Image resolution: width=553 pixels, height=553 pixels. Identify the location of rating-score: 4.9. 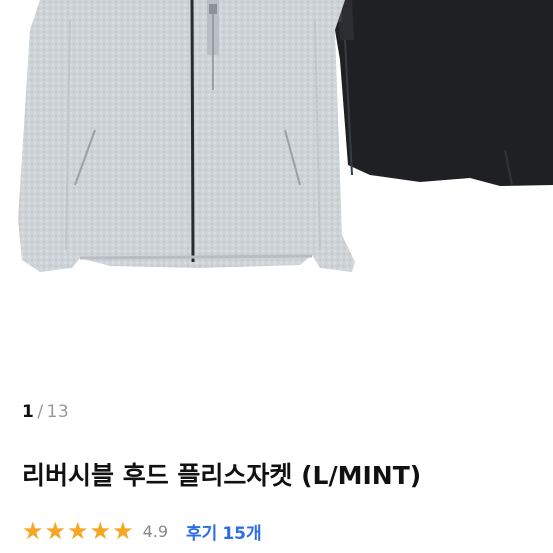
(155, 531).